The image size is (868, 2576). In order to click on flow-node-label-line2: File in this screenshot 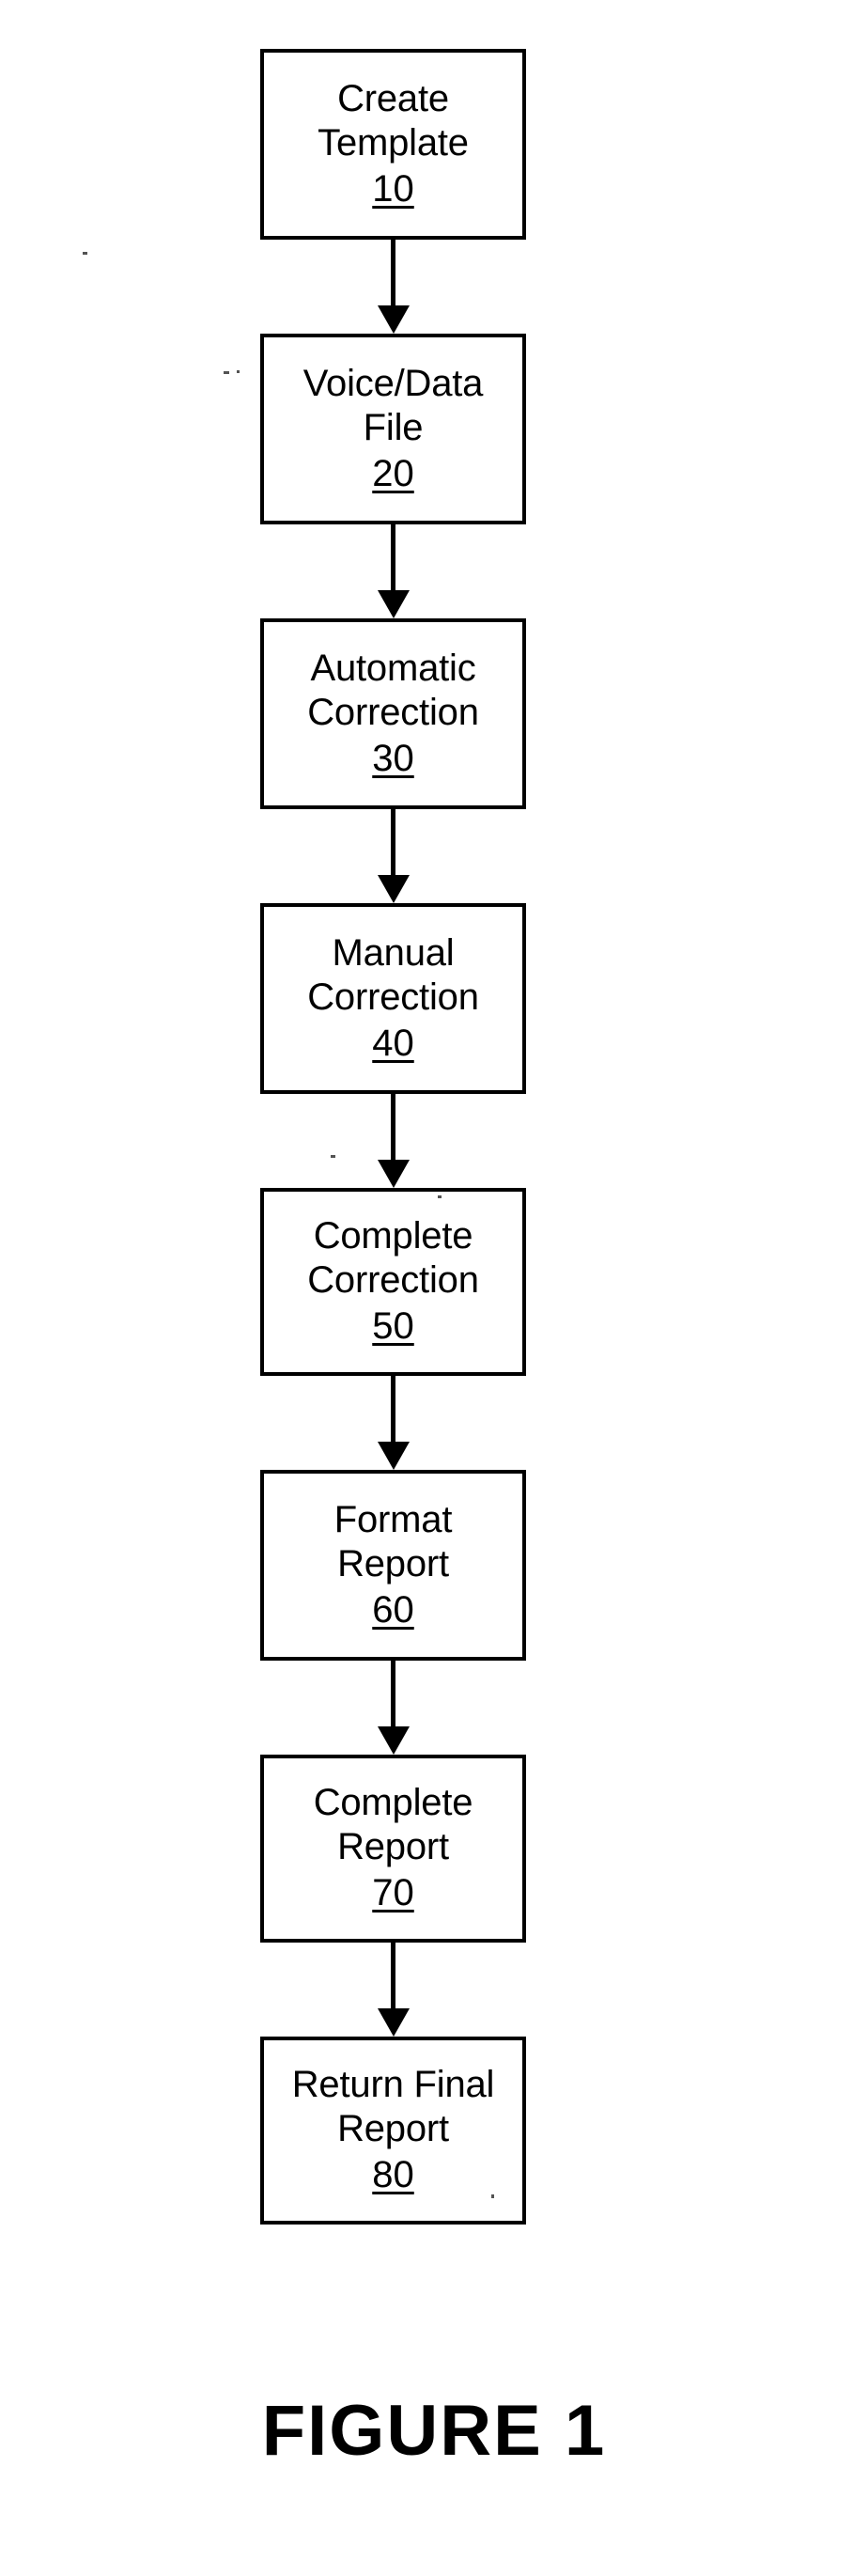, I will do `click(393, 427)`.